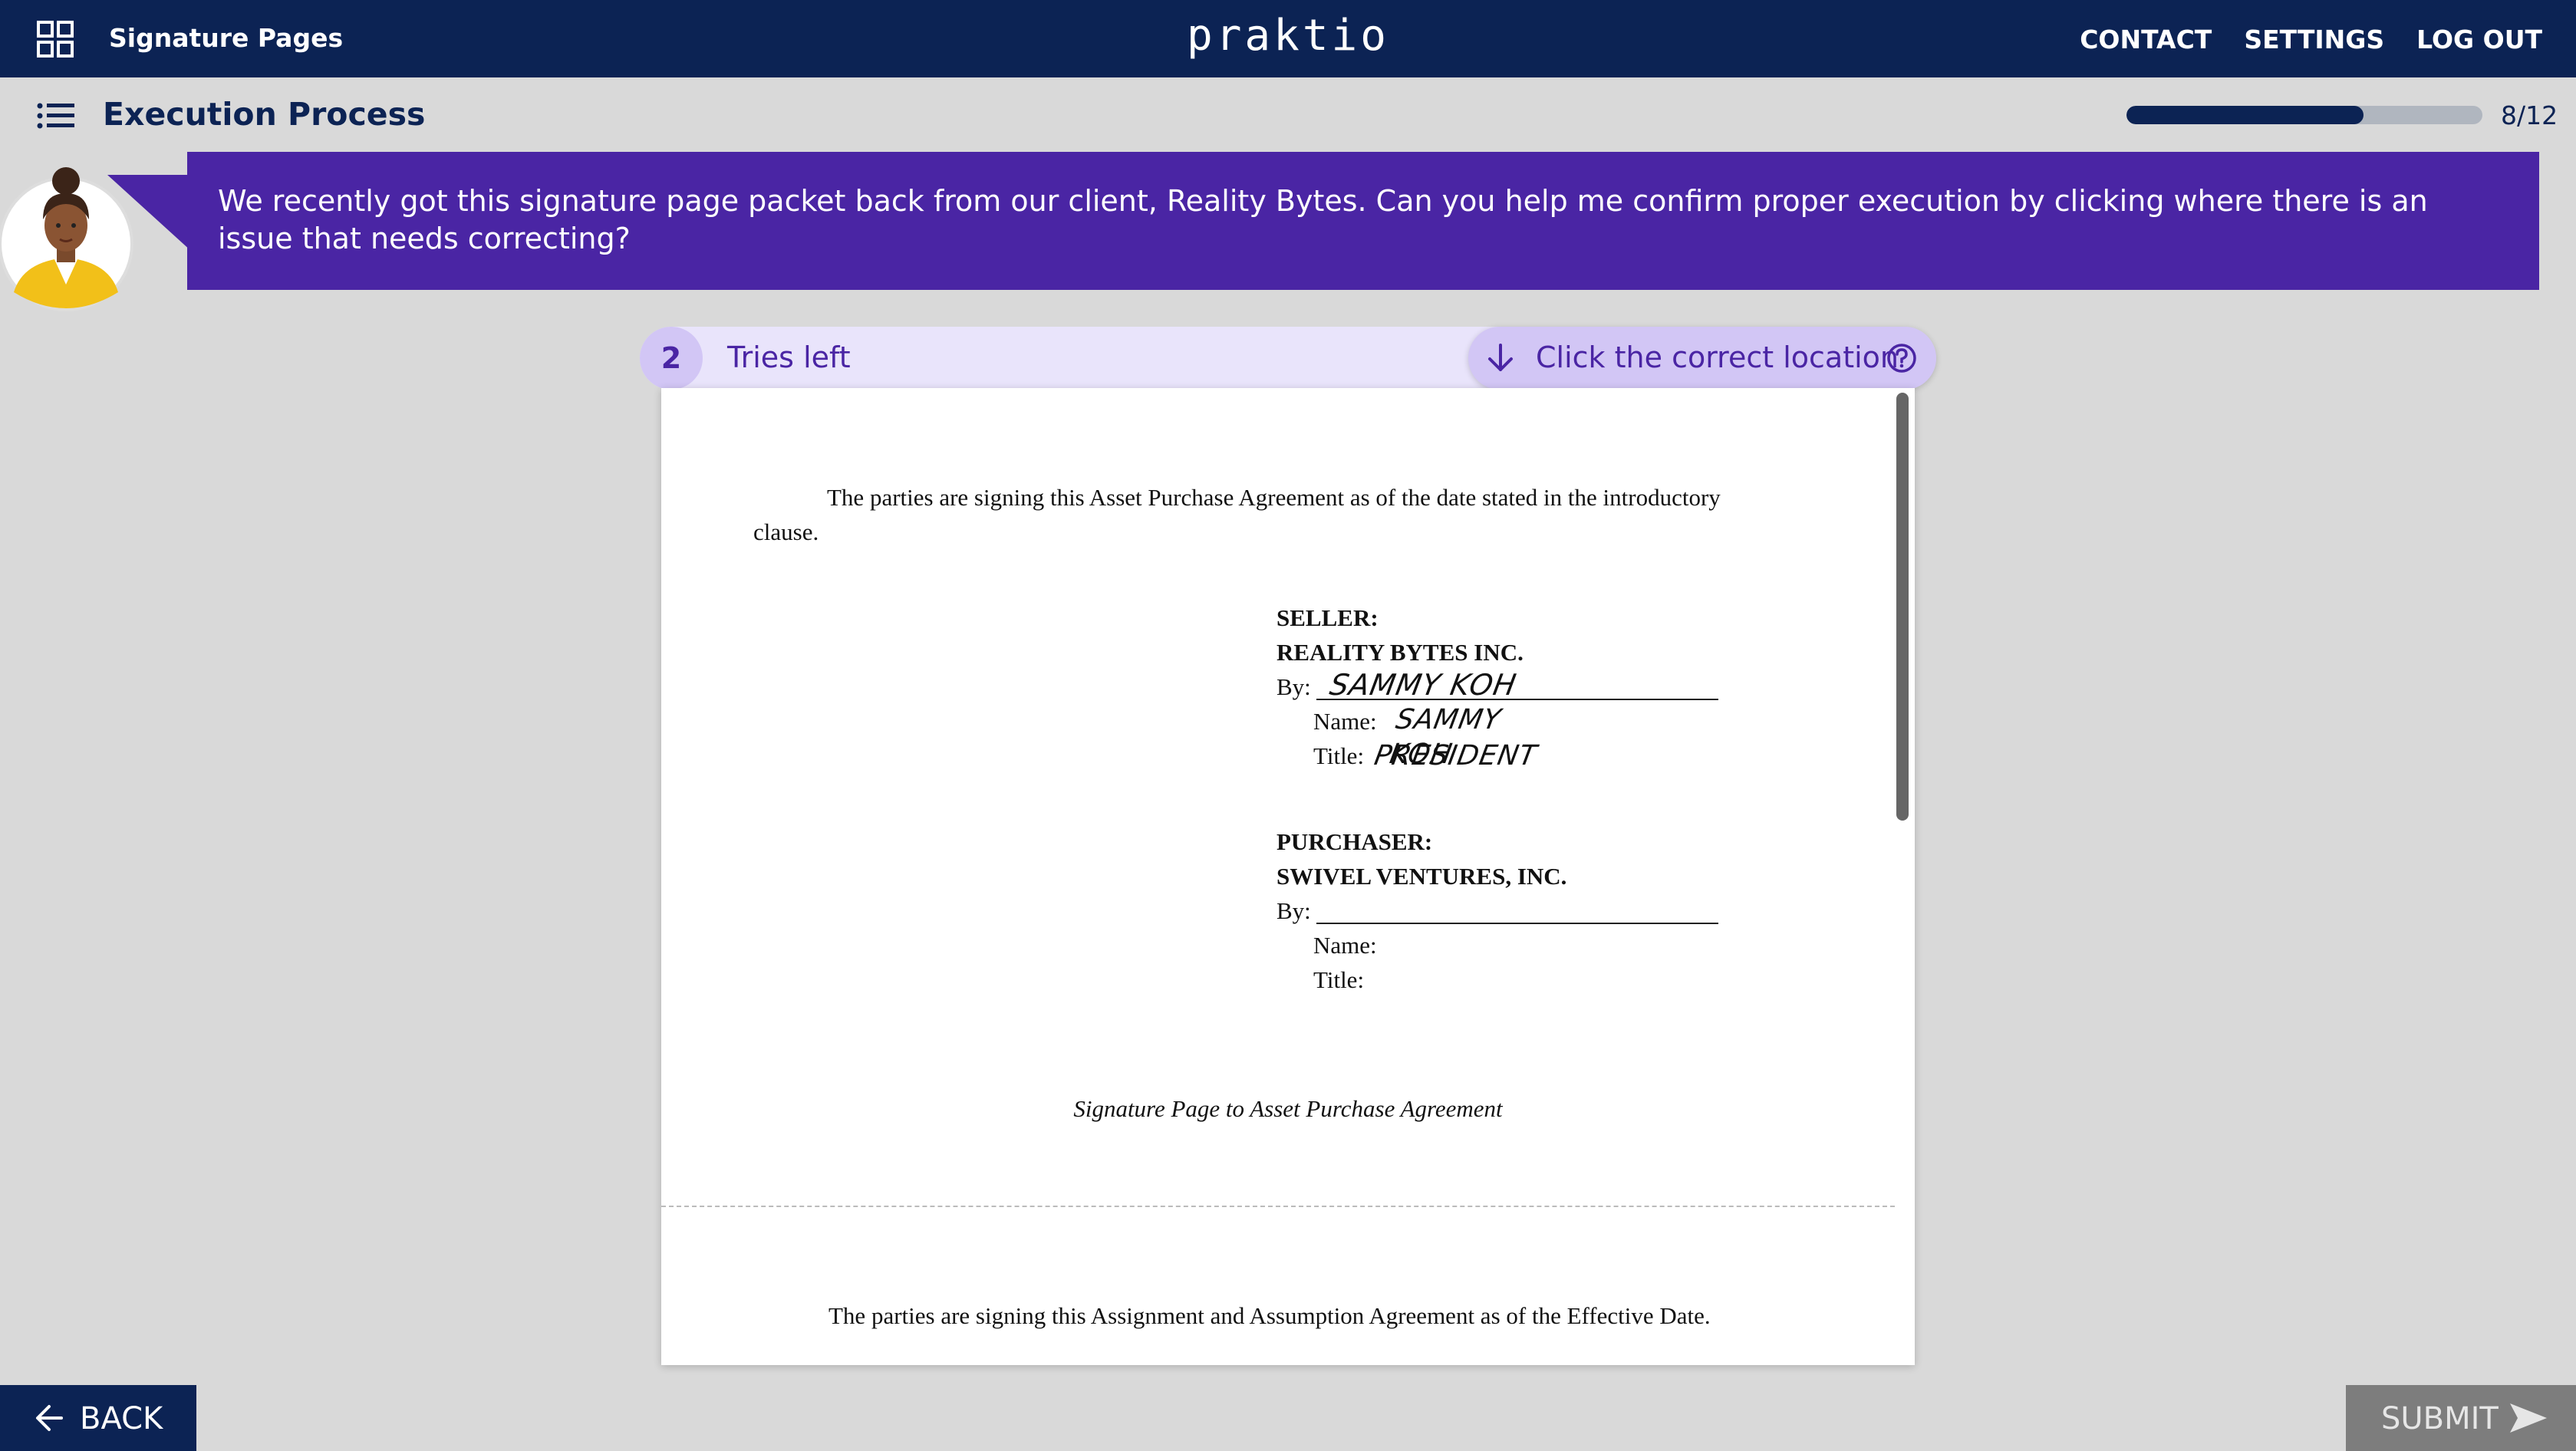 This screenshot has height=1451, width=2576. Describe the element at coordinates (1421, 841) in the screenshot. I see `purchaser-heading: PURCHASER:` at that location.